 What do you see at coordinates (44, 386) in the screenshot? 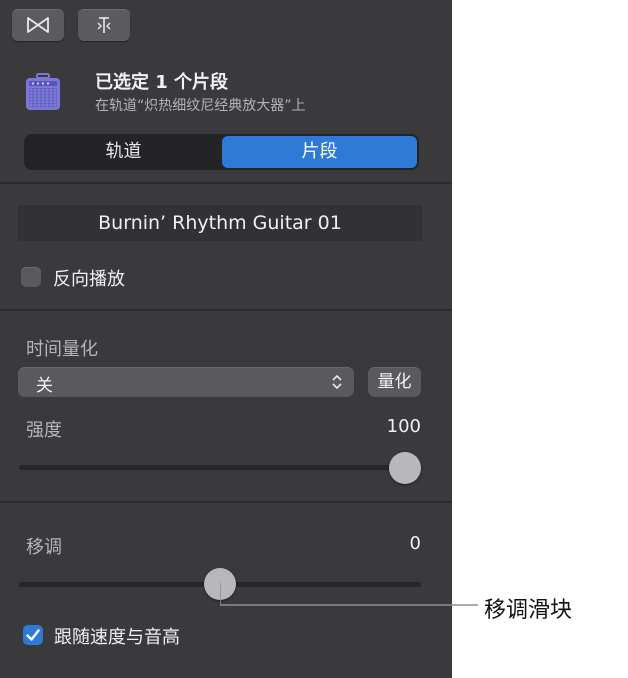
I see `quantize-selected-value: 关` at bounding box center [44, 386].